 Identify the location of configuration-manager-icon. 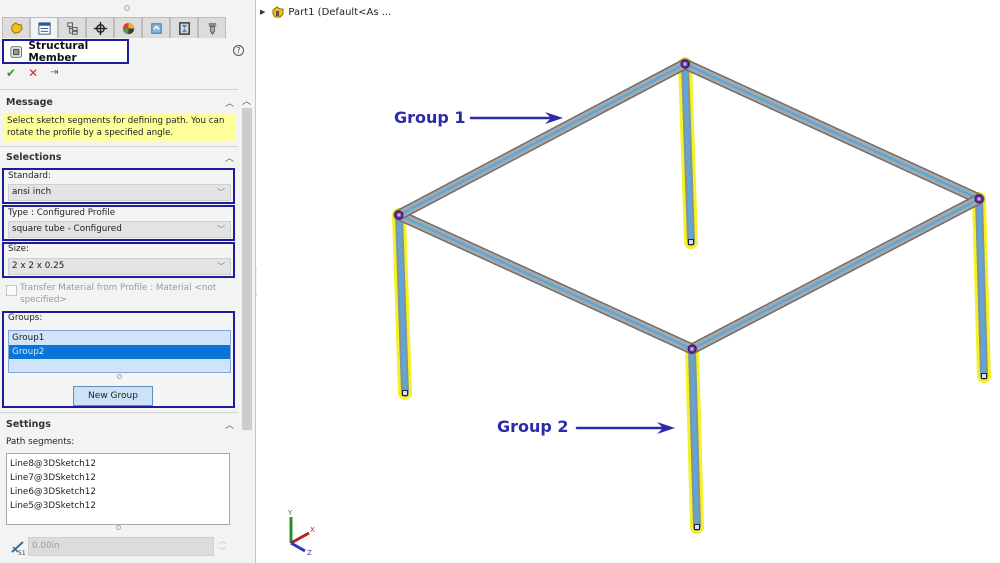
(72, 28).